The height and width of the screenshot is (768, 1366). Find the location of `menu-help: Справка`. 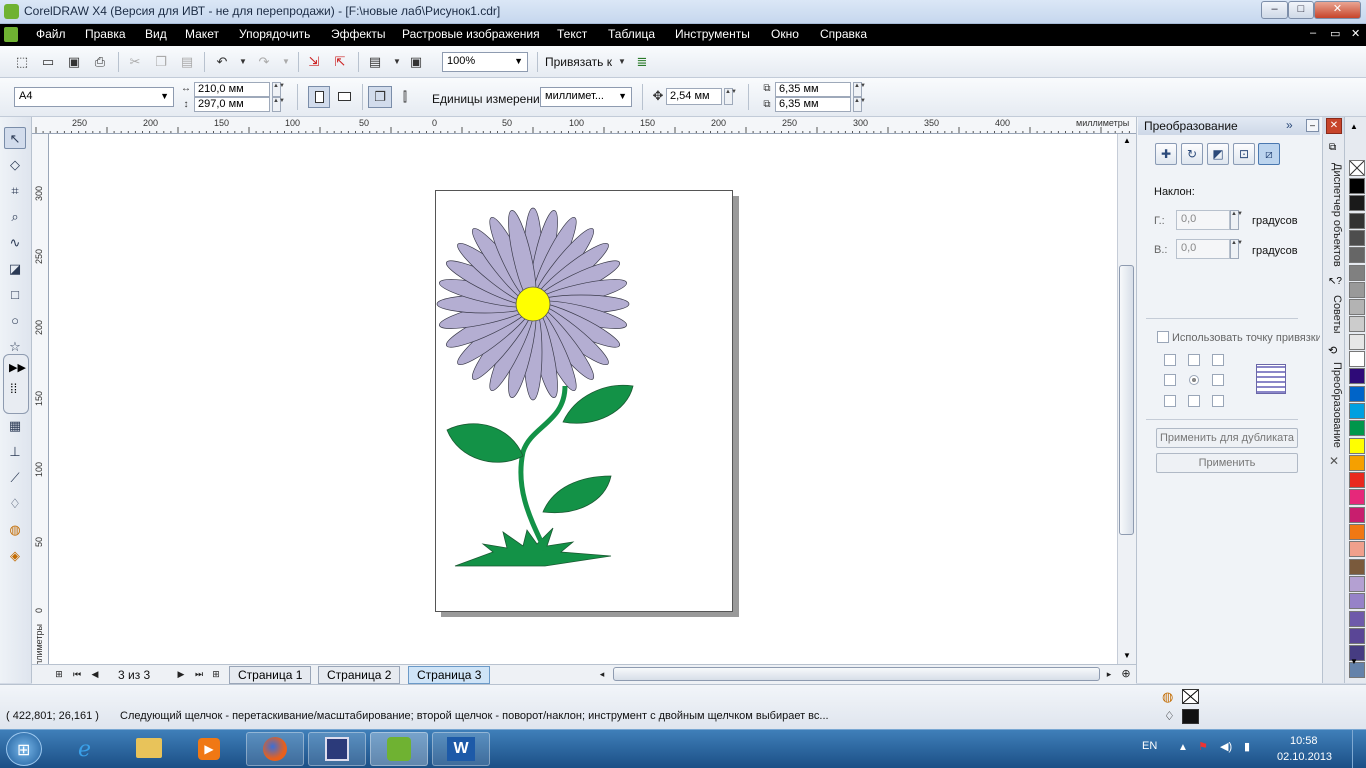

menu-help: Справка is located at coordinates (843, 34).